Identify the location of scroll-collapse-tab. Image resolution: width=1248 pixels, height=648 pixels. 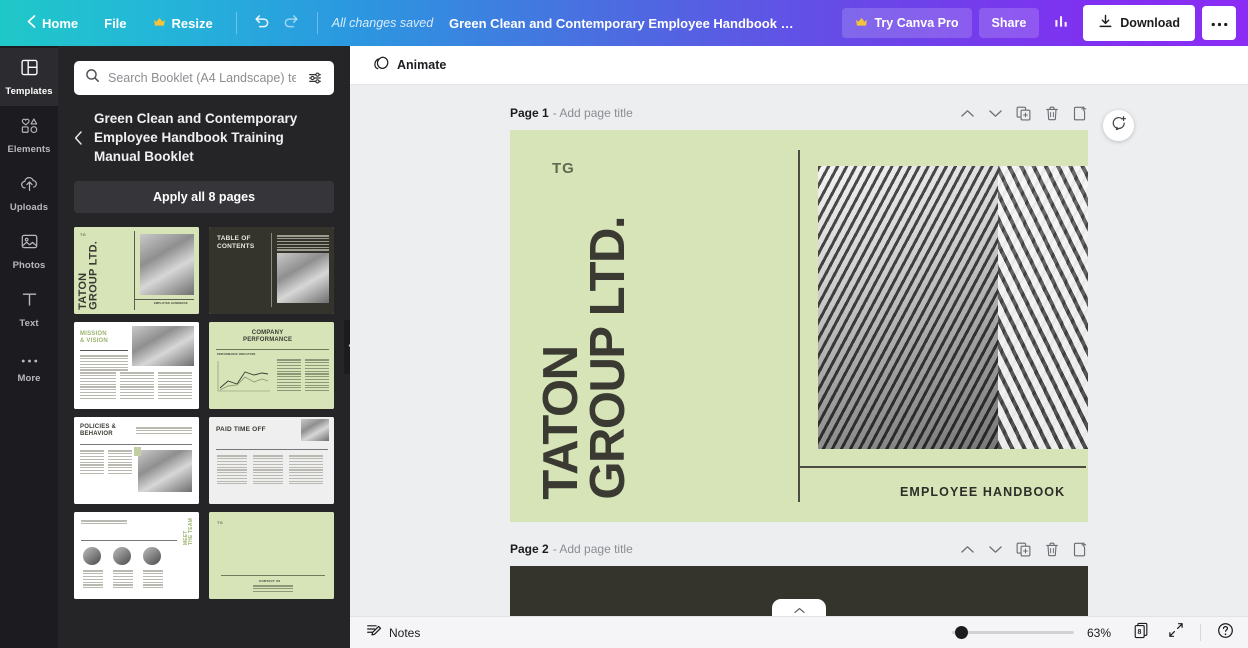
(799, 607).